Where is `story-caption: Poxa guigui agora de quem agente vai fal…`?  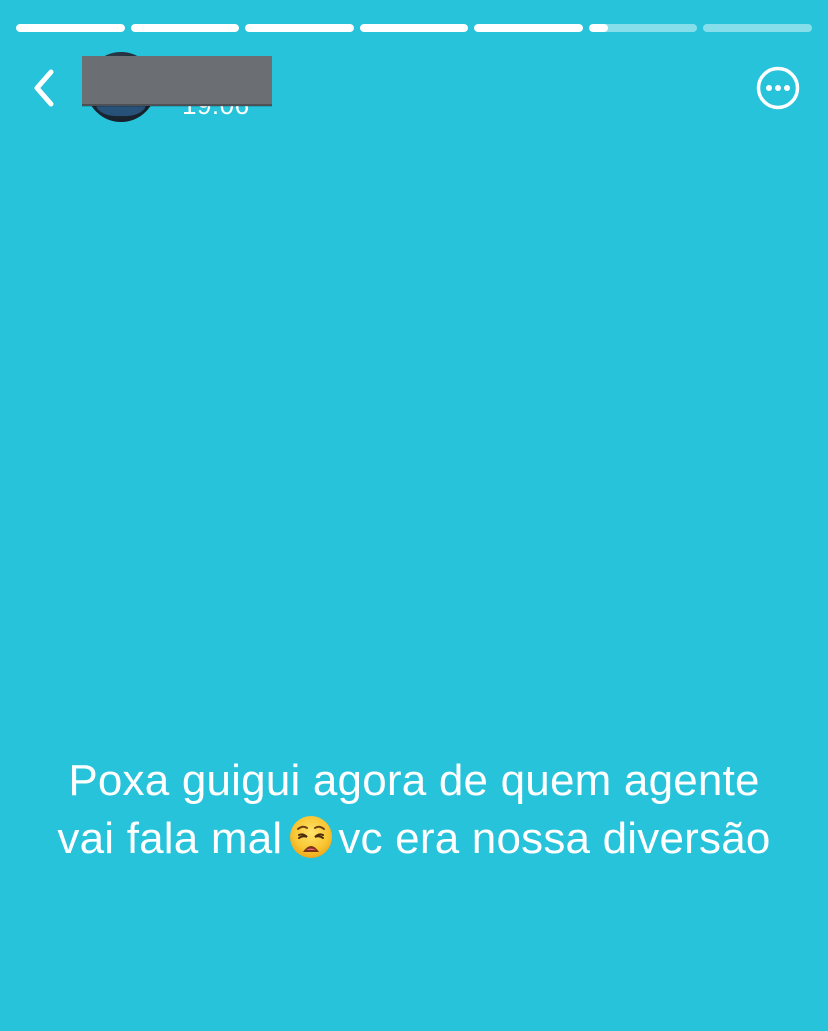 story-caption: Poxa guigui agora de quem agente vai fal… is located at coordinates (414, 810).